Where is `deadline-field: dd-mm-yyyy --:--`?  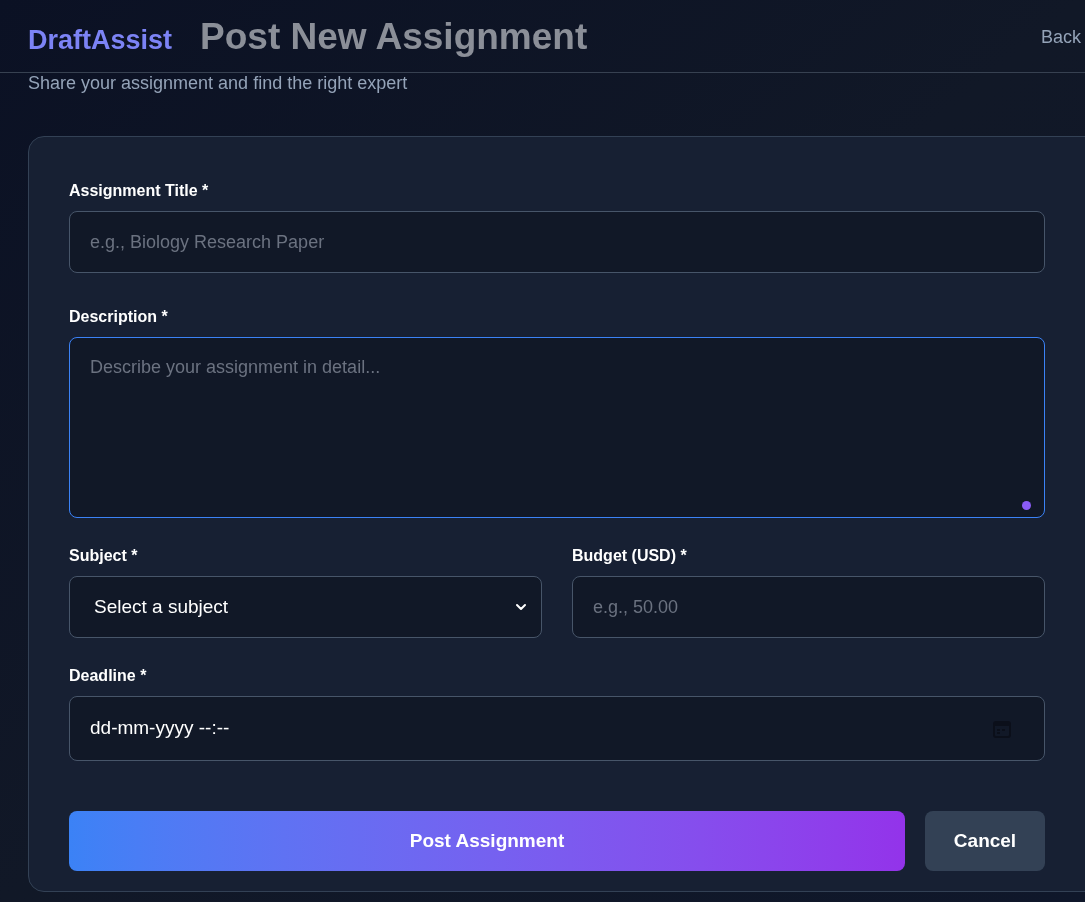
deadline-field: dd-mm-yyyy --:-- is located at coordinates (557, 728).